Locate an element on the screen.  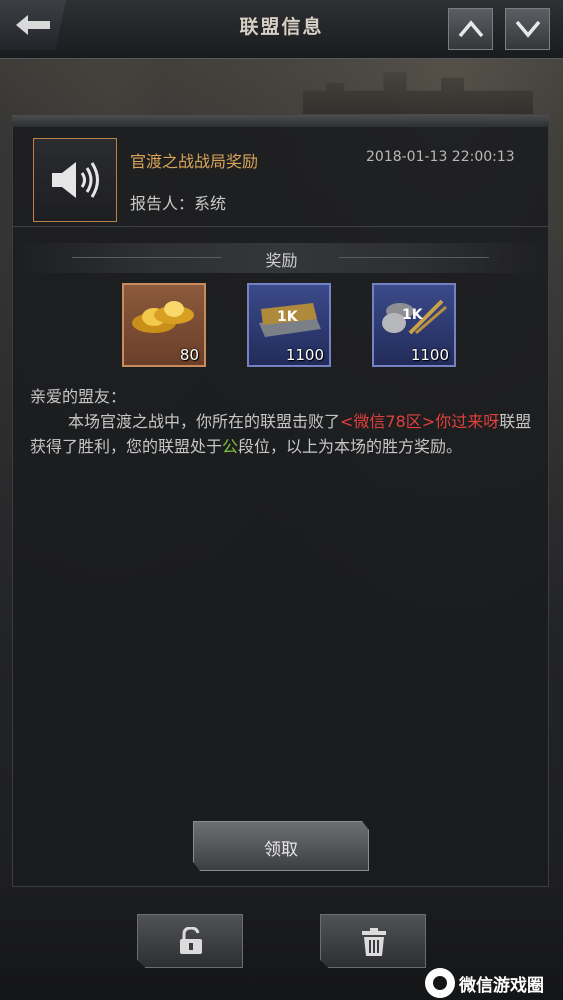
rank-label: 公 is located at coordinates (230, 446).